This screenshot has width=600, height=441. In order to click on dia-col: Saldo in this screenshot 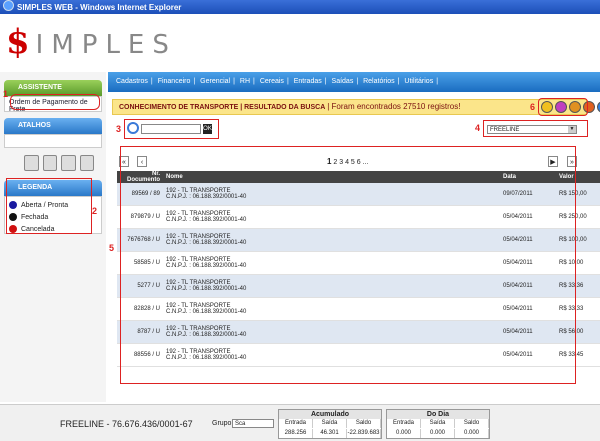, I will do `click(472, 423)`.